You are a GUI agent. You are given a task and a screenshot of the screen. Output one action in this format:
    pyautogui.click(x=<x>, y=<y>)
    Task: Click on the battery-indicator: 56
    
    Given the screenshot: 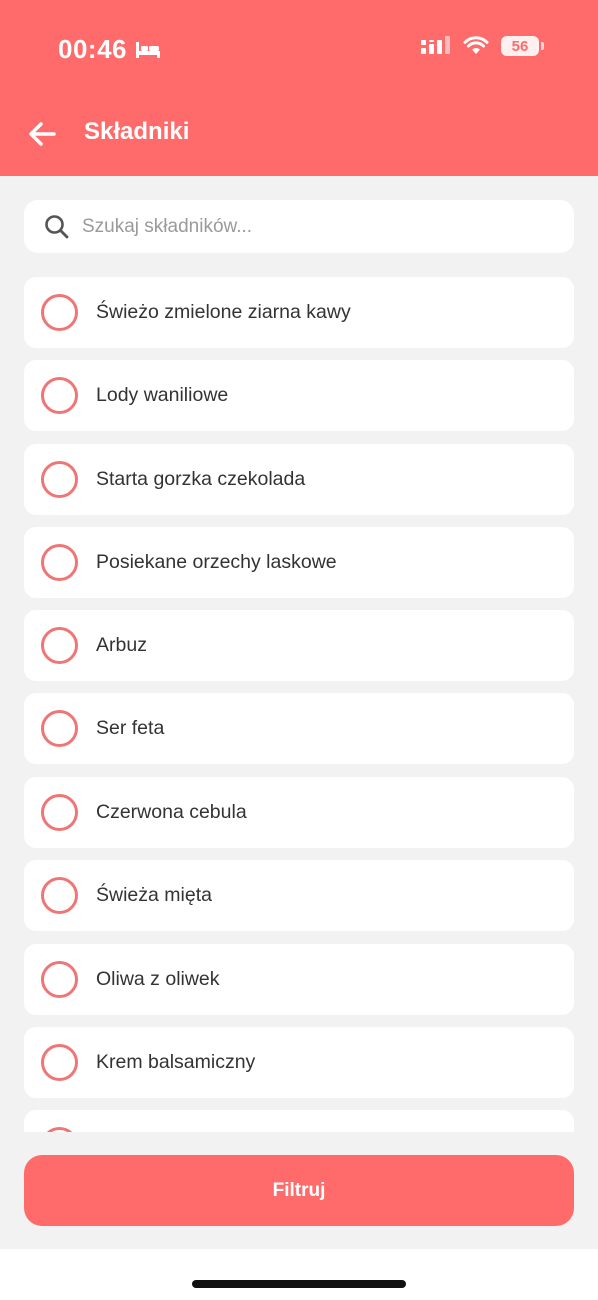 What is the action you would take?
    pyautogui.click(x=522, y=46)
    